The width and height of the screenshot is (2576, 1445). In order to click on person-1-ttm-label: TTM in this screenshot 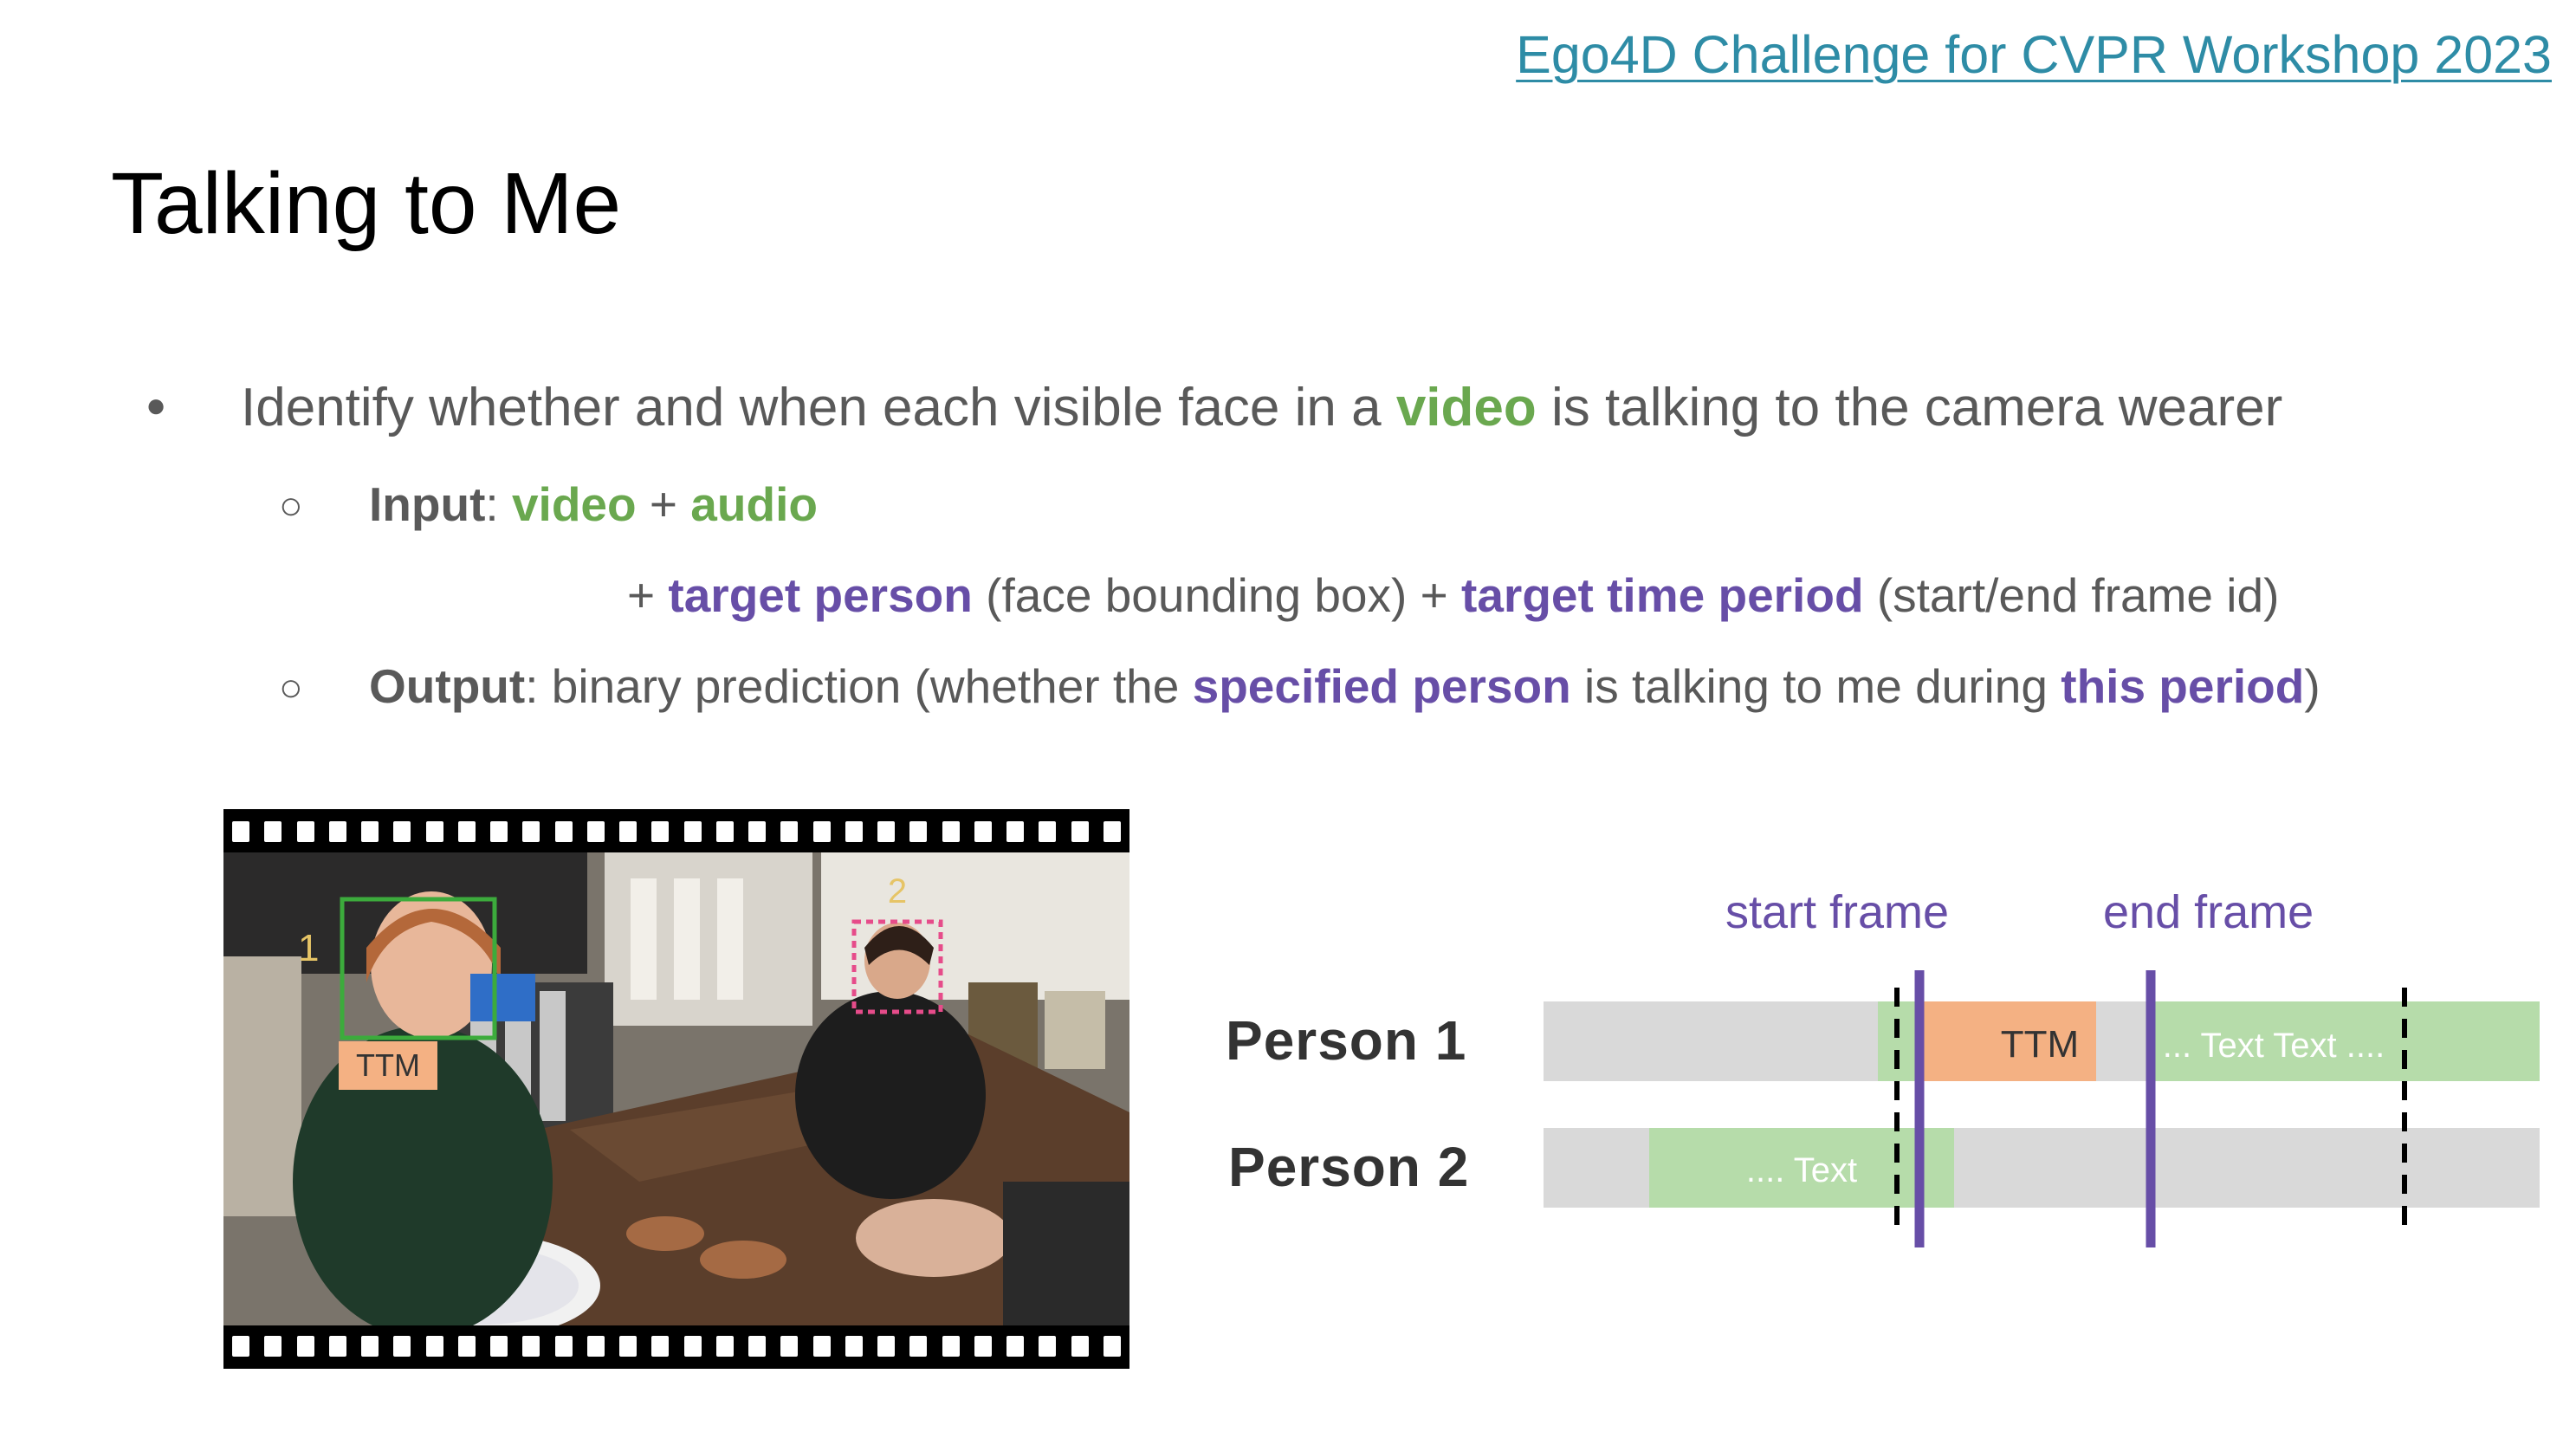, I will do `click(2040, 1044)`.